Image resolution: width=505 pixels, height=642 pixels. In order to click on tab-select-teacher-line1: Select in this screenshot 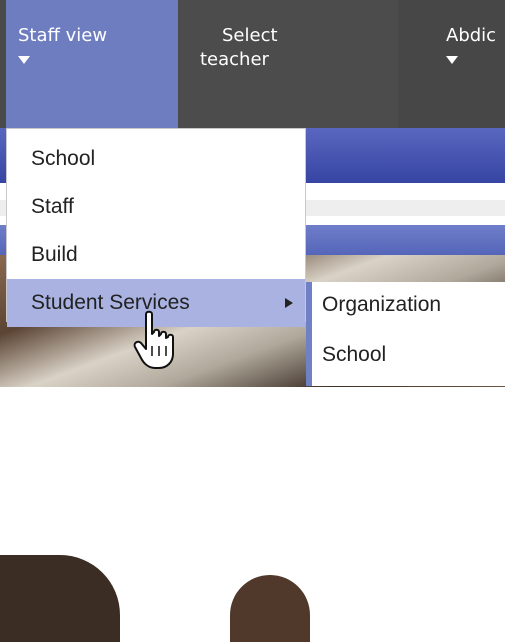, I will do `click(250, 35)`.